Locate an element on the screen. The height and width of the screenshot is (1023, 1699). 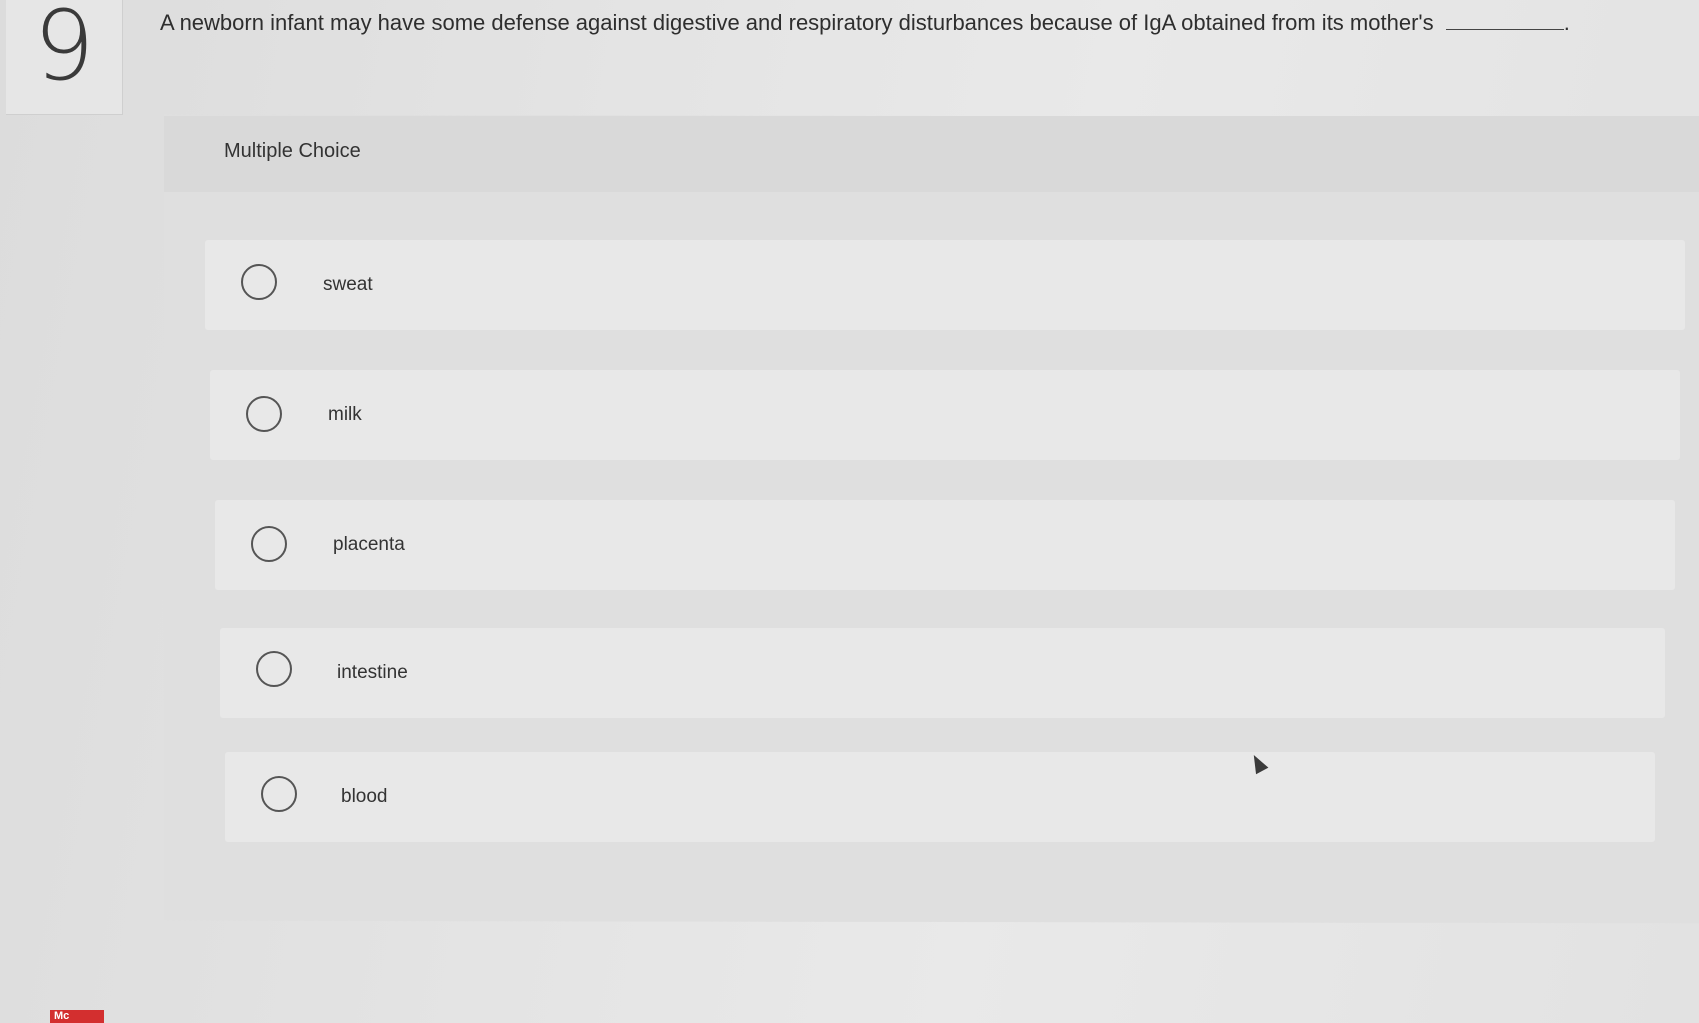
multiple-choice-label: Multiple Choice is located at coordinates (292, 151).